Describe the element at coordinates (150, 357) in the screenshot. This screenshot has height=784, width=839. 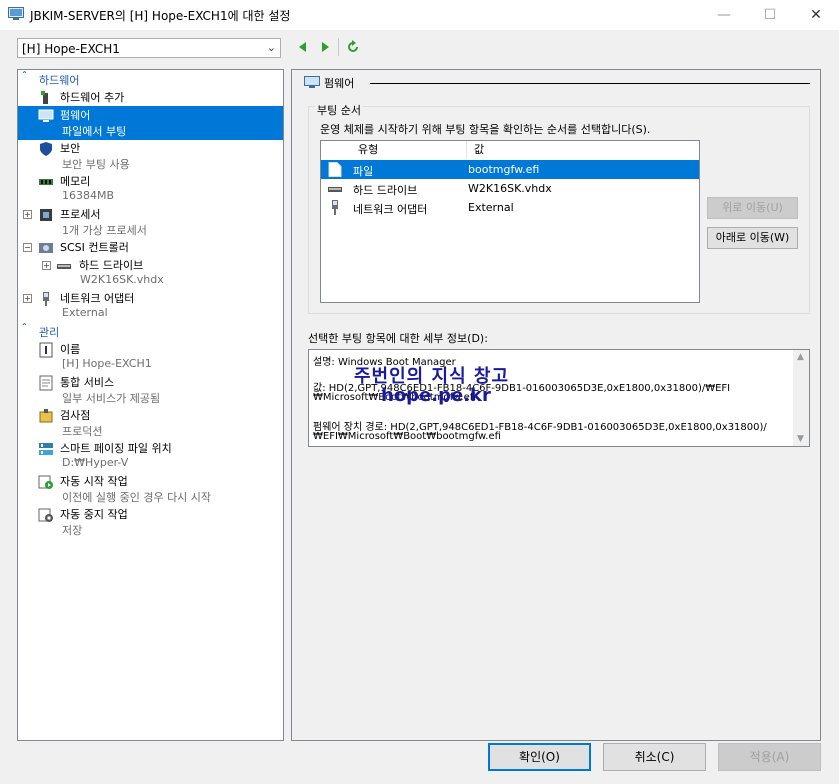
I see `sidebar-item-name: 이름 [H] Hope-EXCH1` at that location.